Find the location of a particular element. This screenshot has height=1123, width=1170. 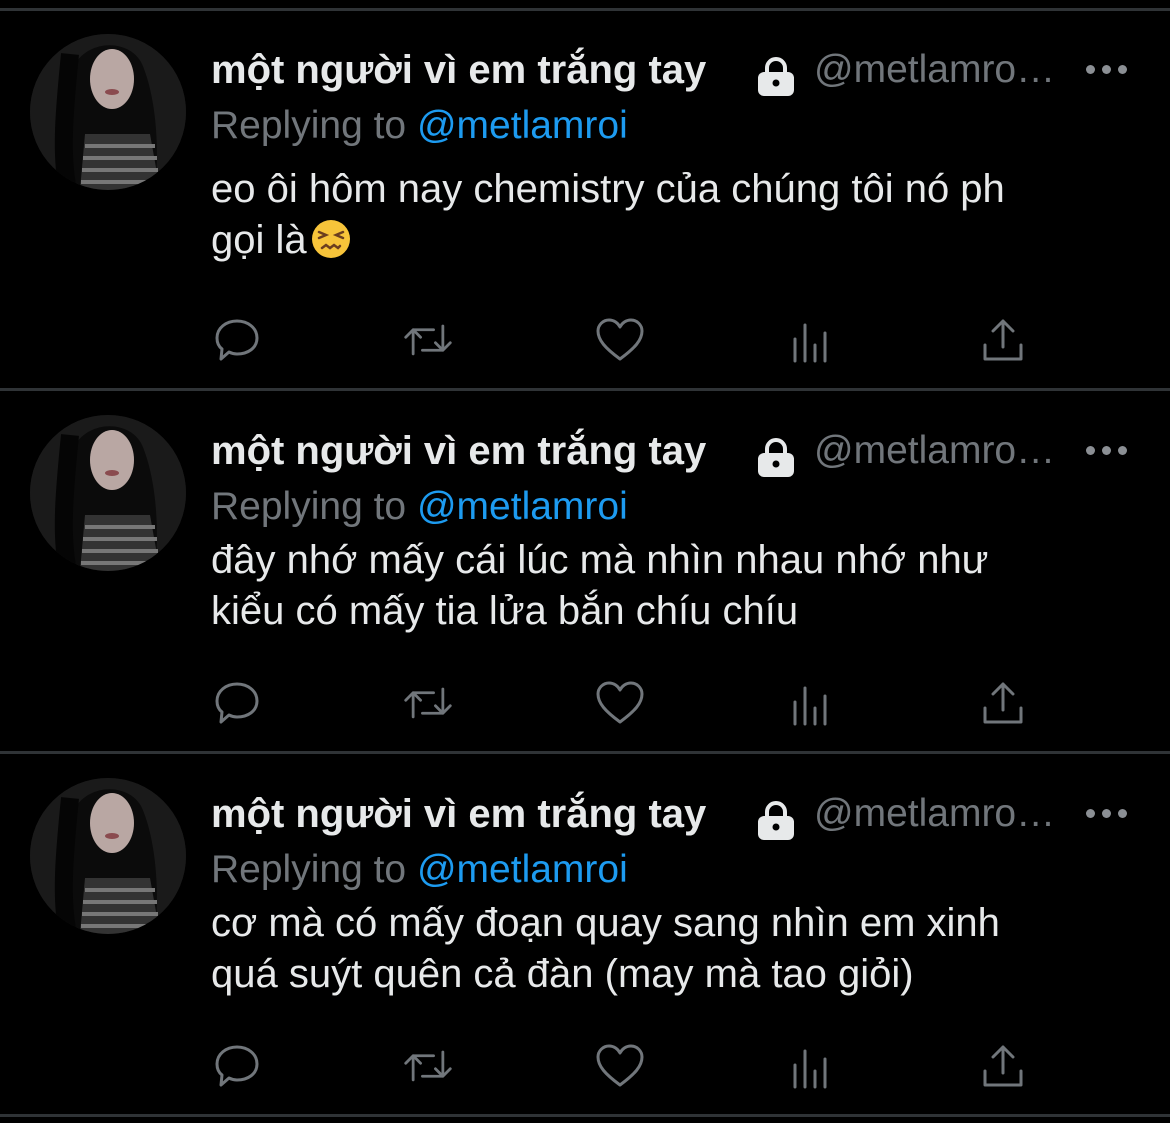

top-divider is located at coordinates (585, 9).